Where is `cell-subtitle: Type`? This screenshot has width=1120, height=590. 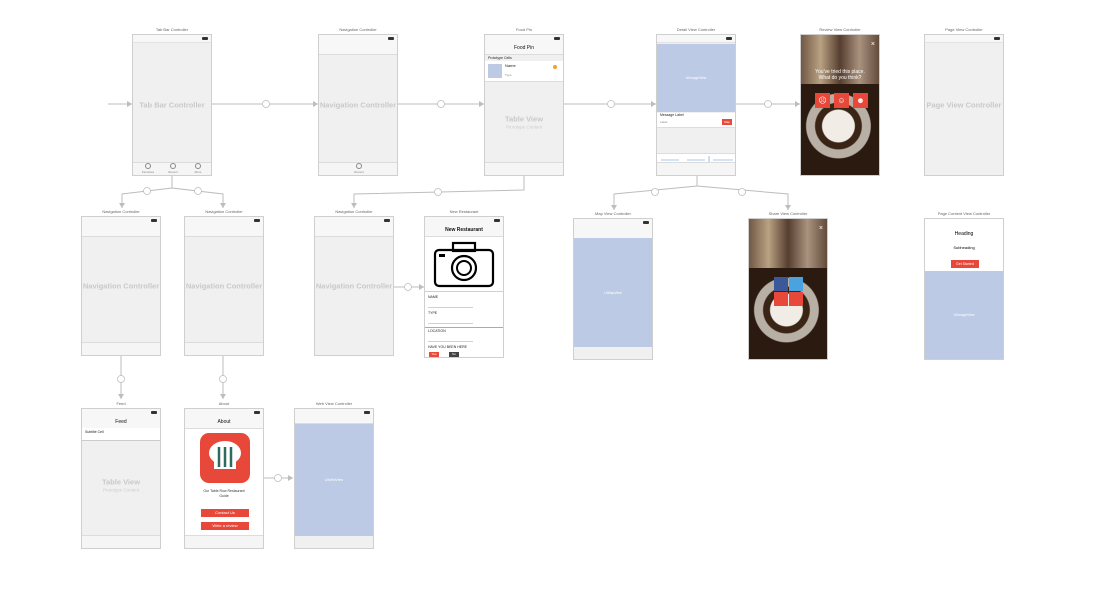
cell-subtitle: Type is located at coordinates (508, 75).